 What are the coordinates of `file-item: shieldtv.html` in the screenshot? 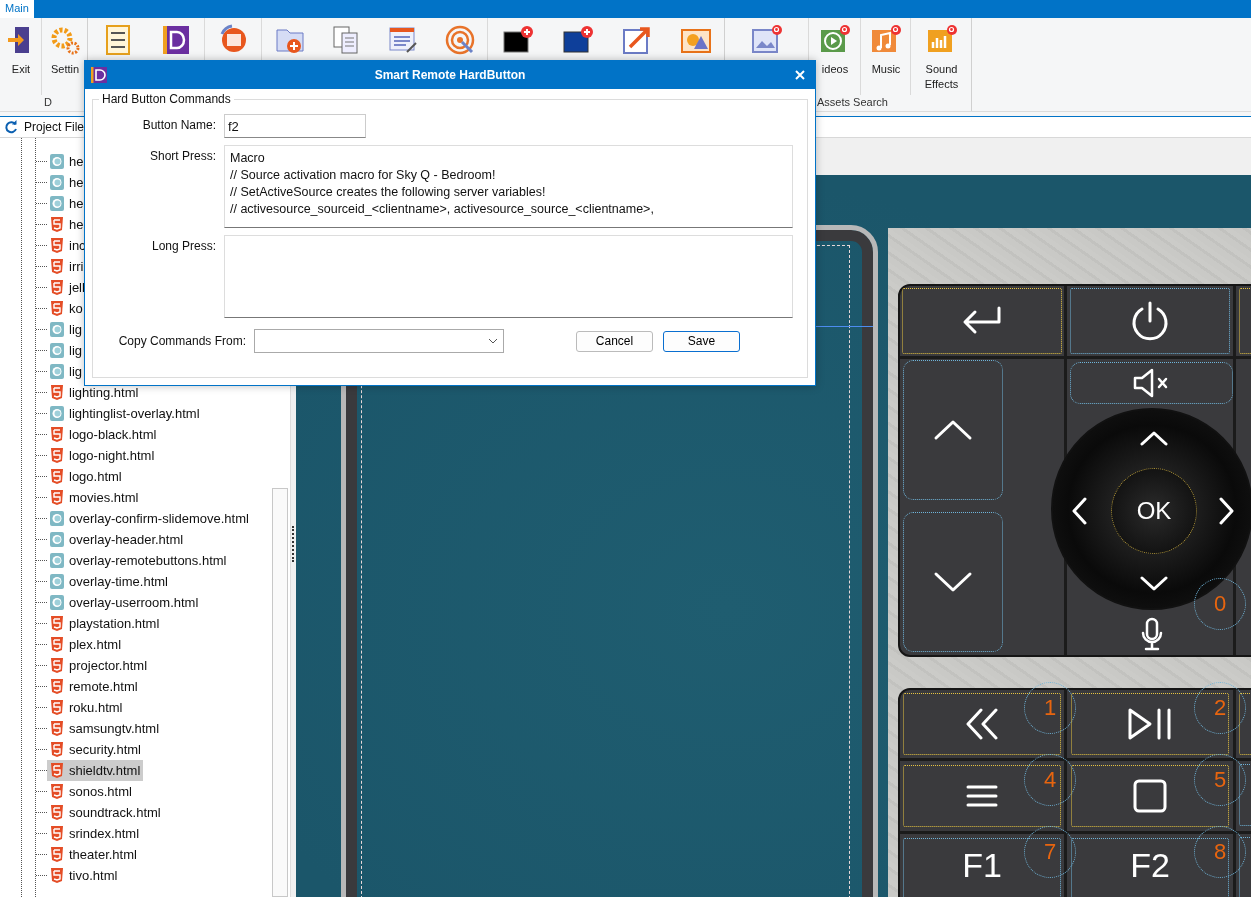 It's located at (95, 770).